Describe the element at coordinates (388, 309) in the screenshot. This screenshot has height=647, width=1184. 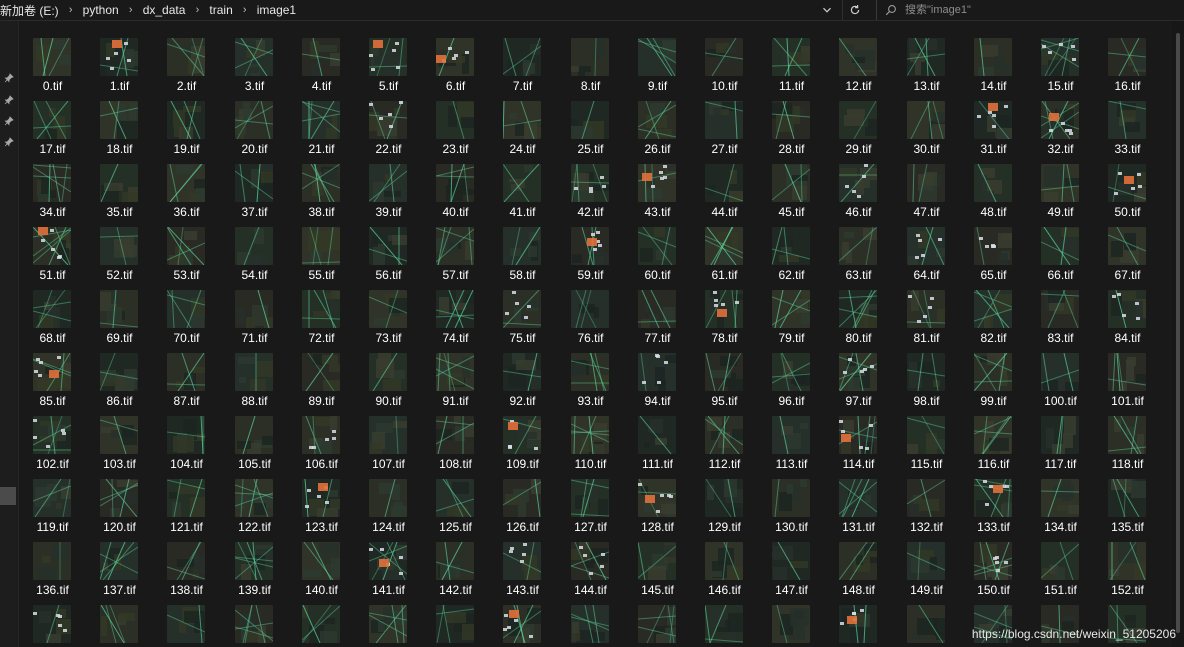
I see `file-item: 73.tif` at that location.